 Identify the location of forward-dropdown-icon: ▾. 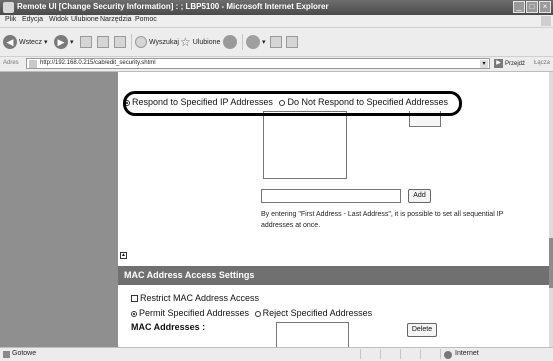
(72, 42).